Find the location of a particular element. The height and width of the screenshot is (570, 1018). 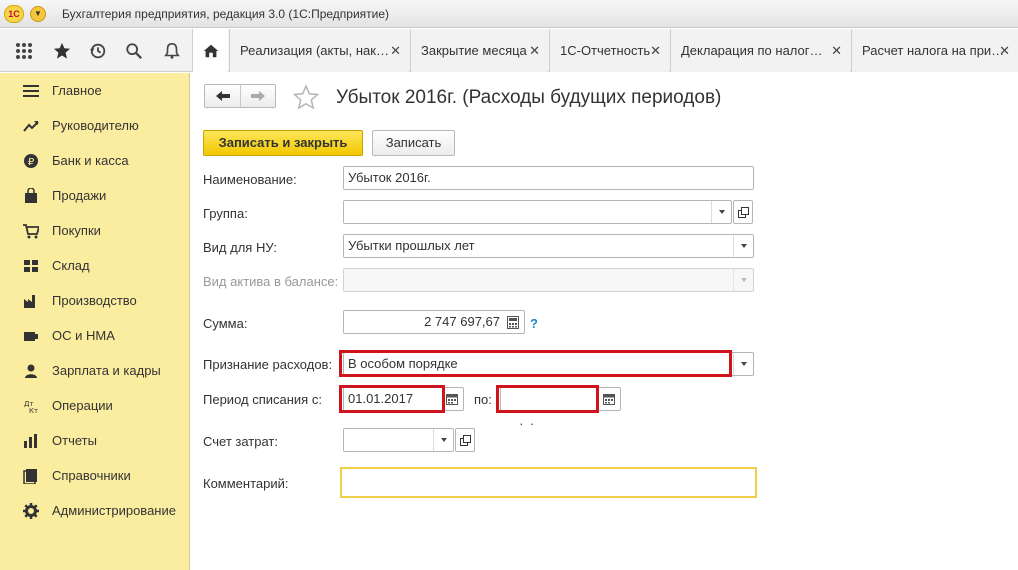

forward-button is located at coordinates (257, 96).